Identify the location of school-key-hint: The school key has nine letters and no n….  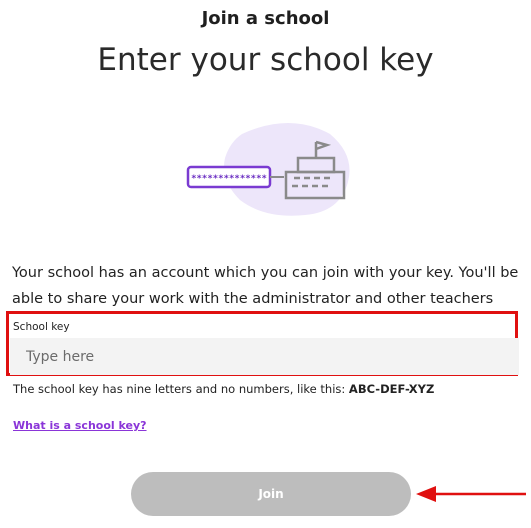
(223, 389).